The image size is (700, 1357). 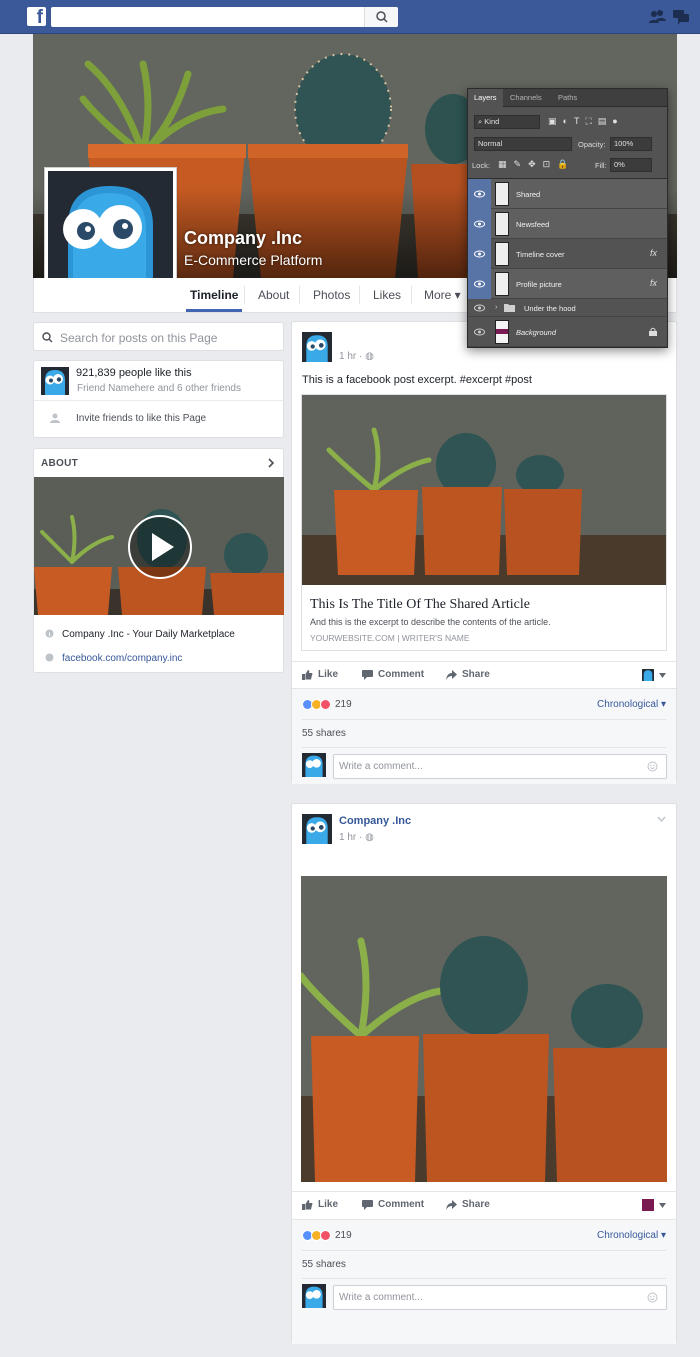 I want to click on layer-name: Background, so click(x=536, y=332).